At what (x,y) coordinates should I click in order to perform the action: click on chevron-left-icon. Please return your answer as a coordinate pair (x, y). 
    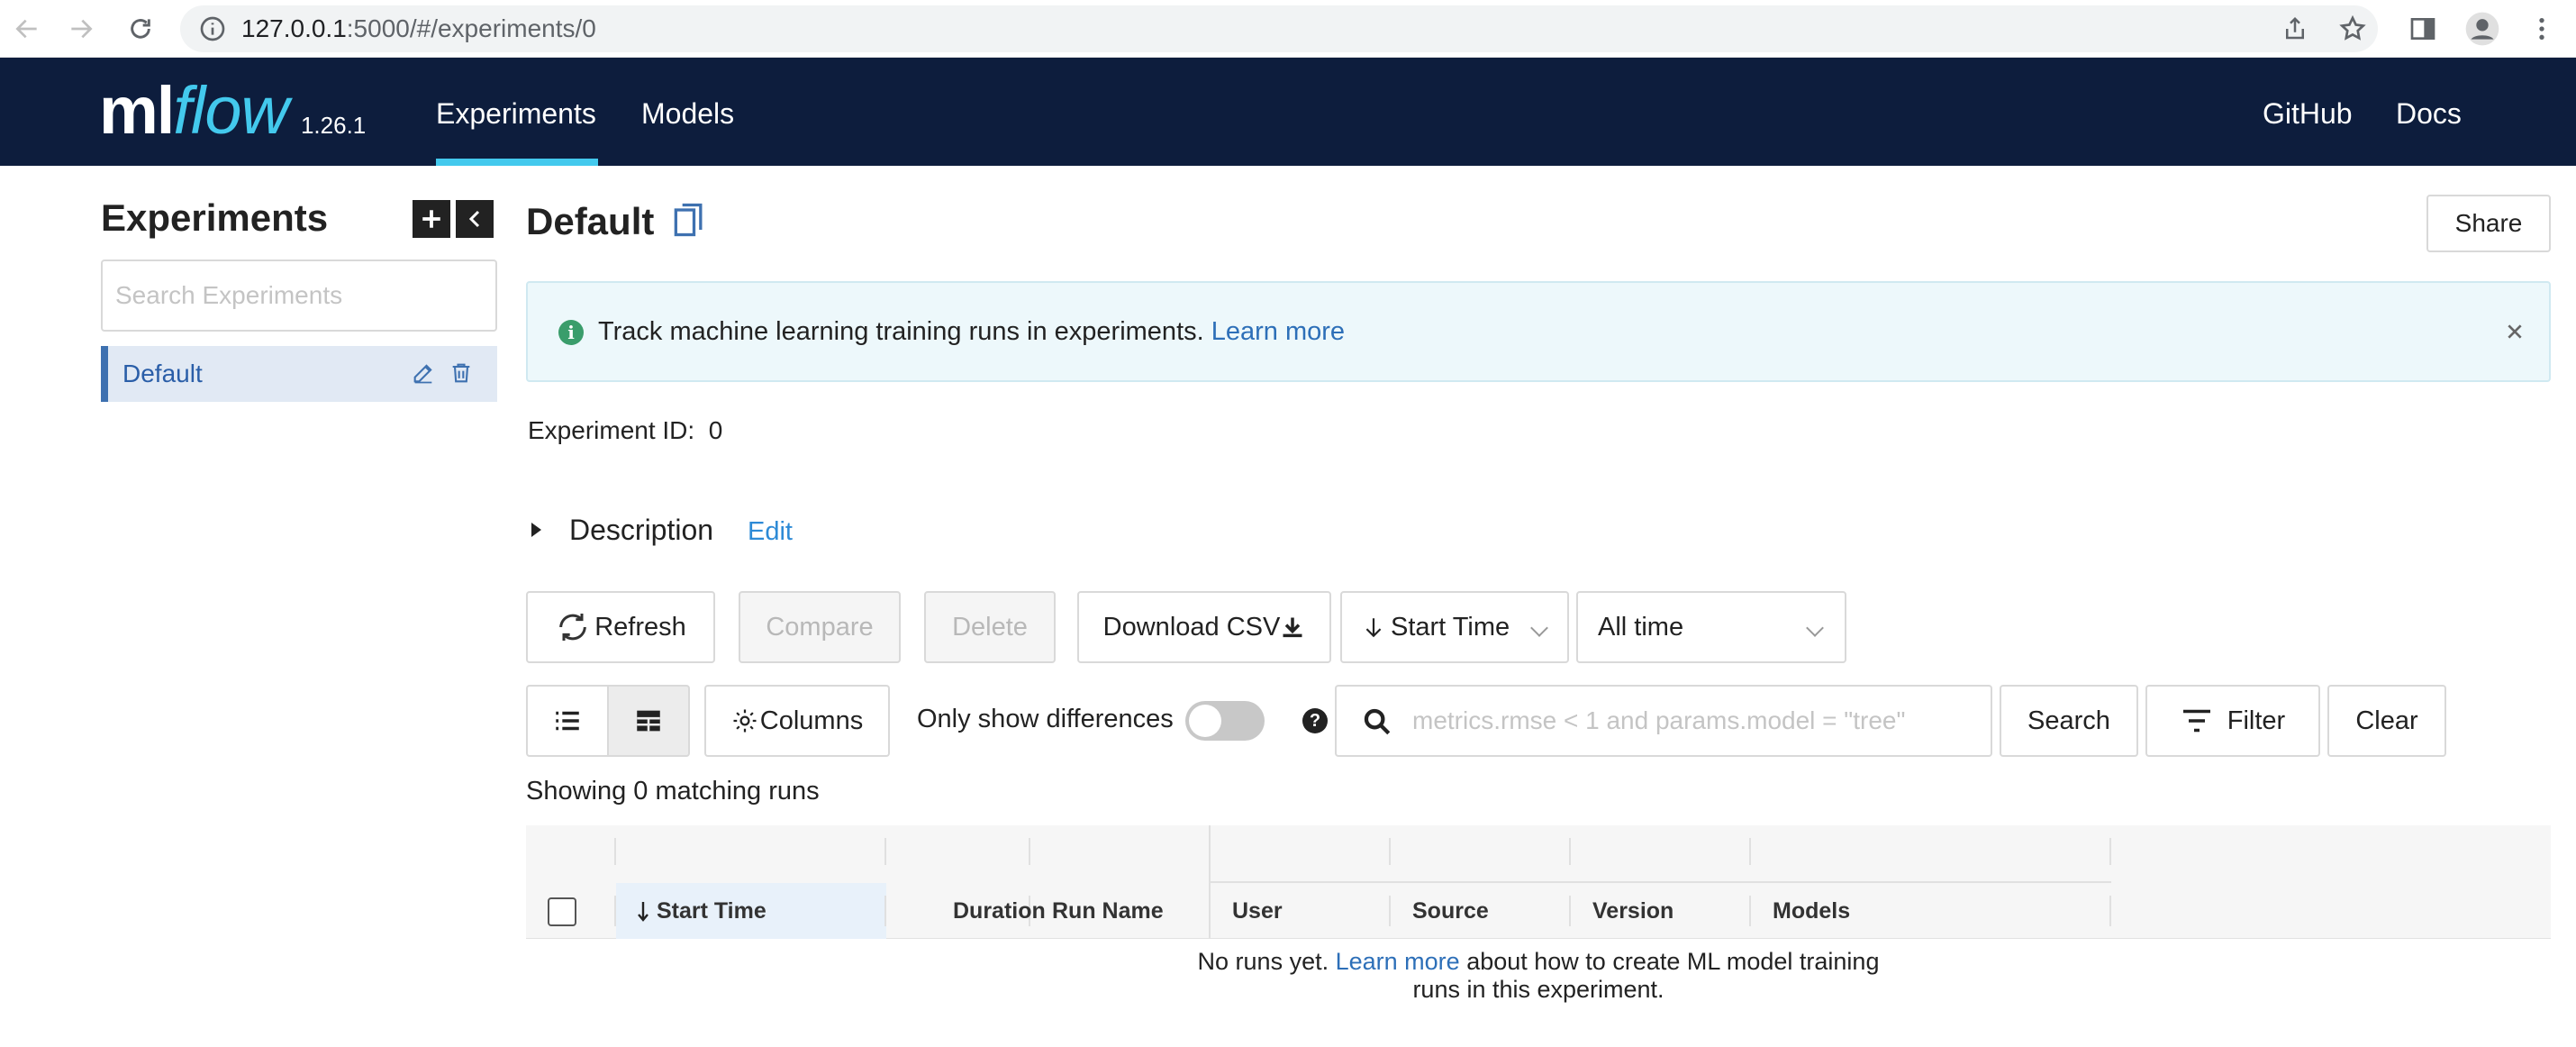
    Looking at the image, I should click on (474, 219).